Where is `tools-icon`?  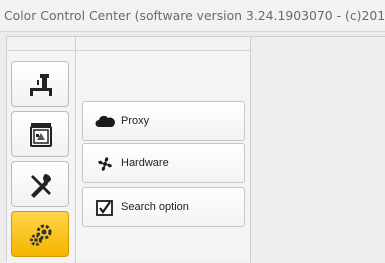
tools-icon is located at coordinates (41, 186).